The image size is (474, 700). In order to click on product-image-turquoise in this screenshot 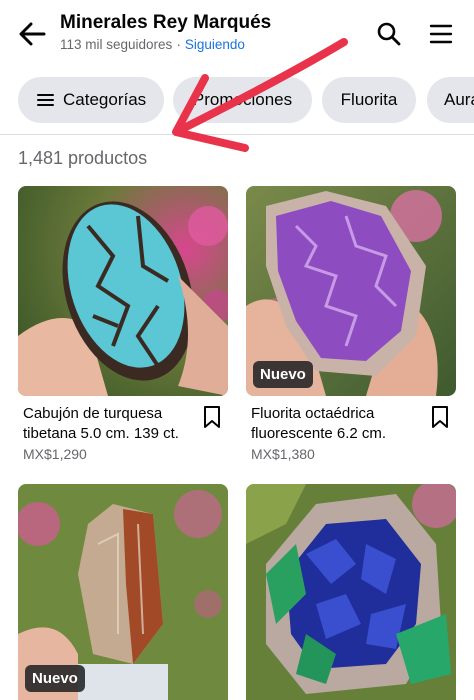, I will do `click(123, 291)`.